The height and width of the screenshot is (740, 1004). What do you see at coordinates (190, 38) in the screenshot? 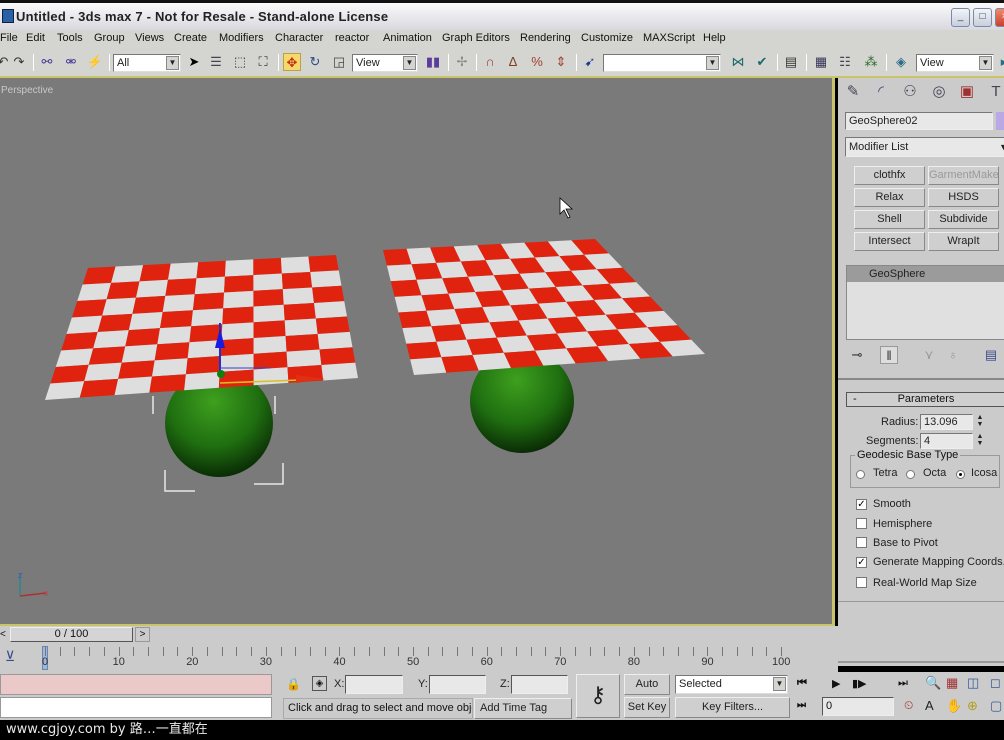
I see `menu-create: Create` at bounding box center [190, 38].